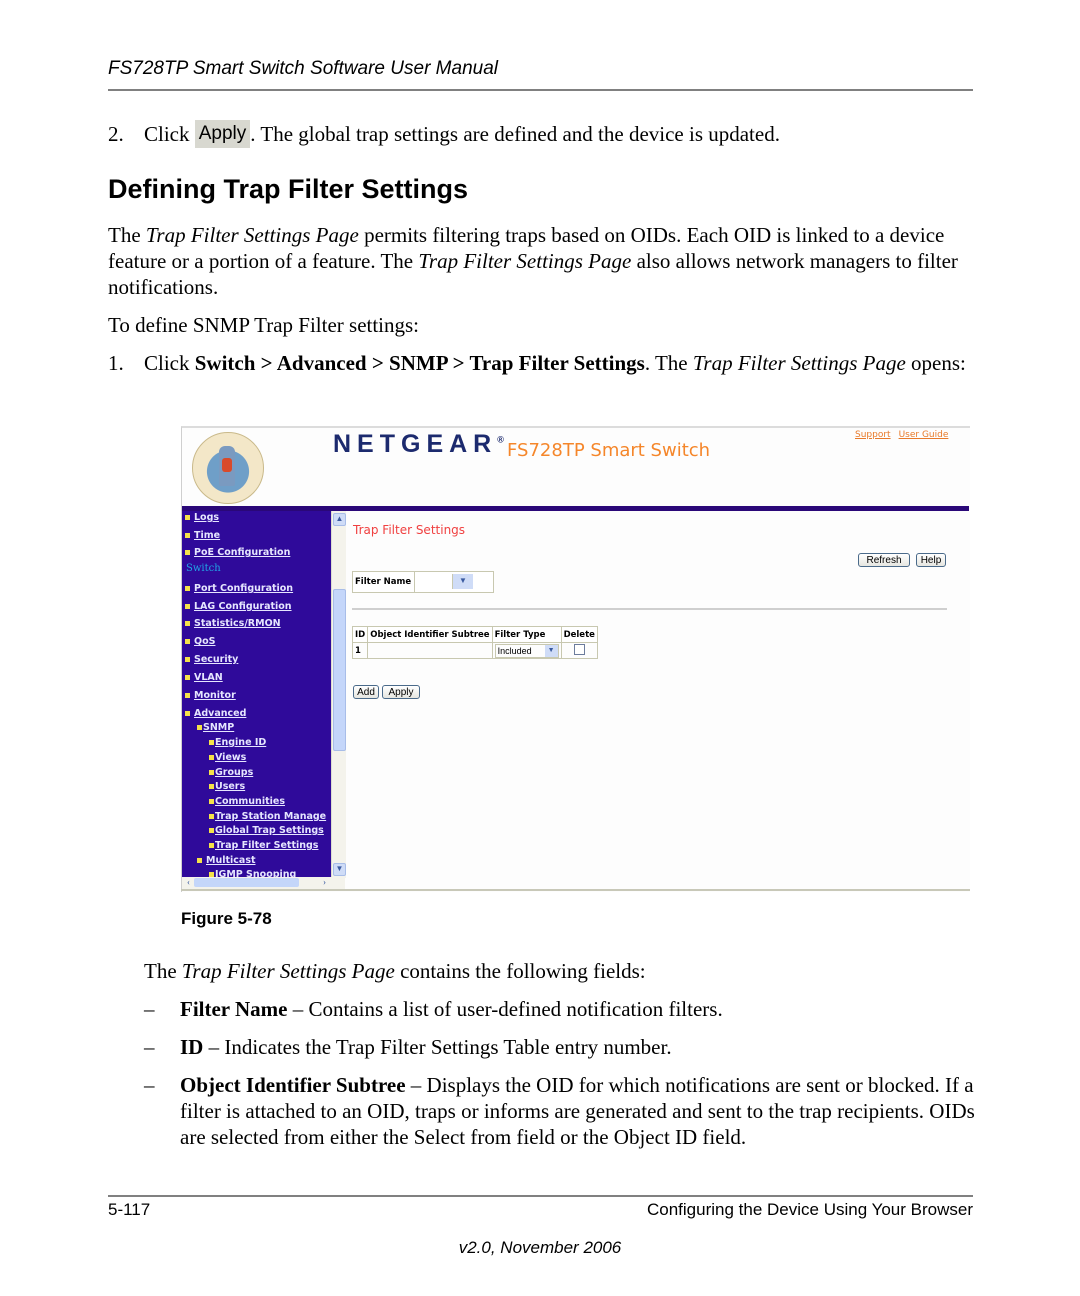 The image size is (1080, 1296). I want to click on cell-oid-input, so click(430, 650).